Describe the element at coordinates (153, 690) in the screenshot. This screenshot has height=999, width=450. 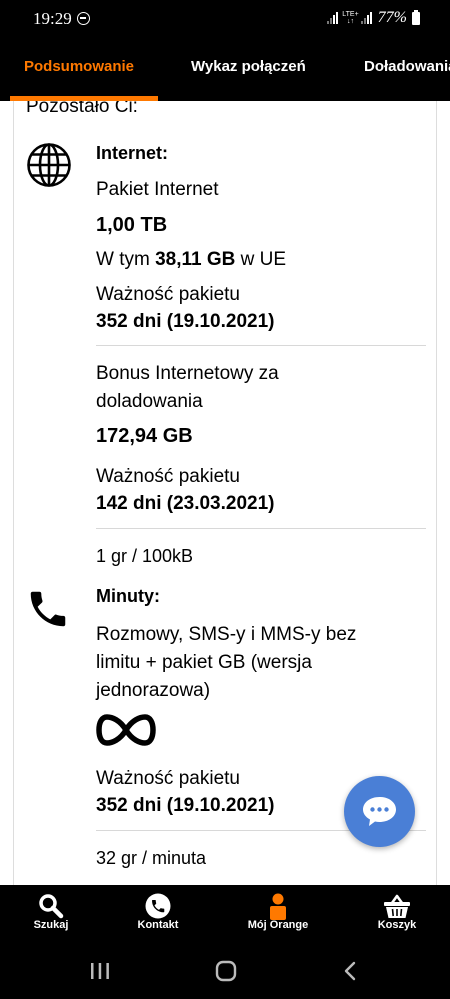
I see `minutes-desc-line3: jednorazowa)` at that location.